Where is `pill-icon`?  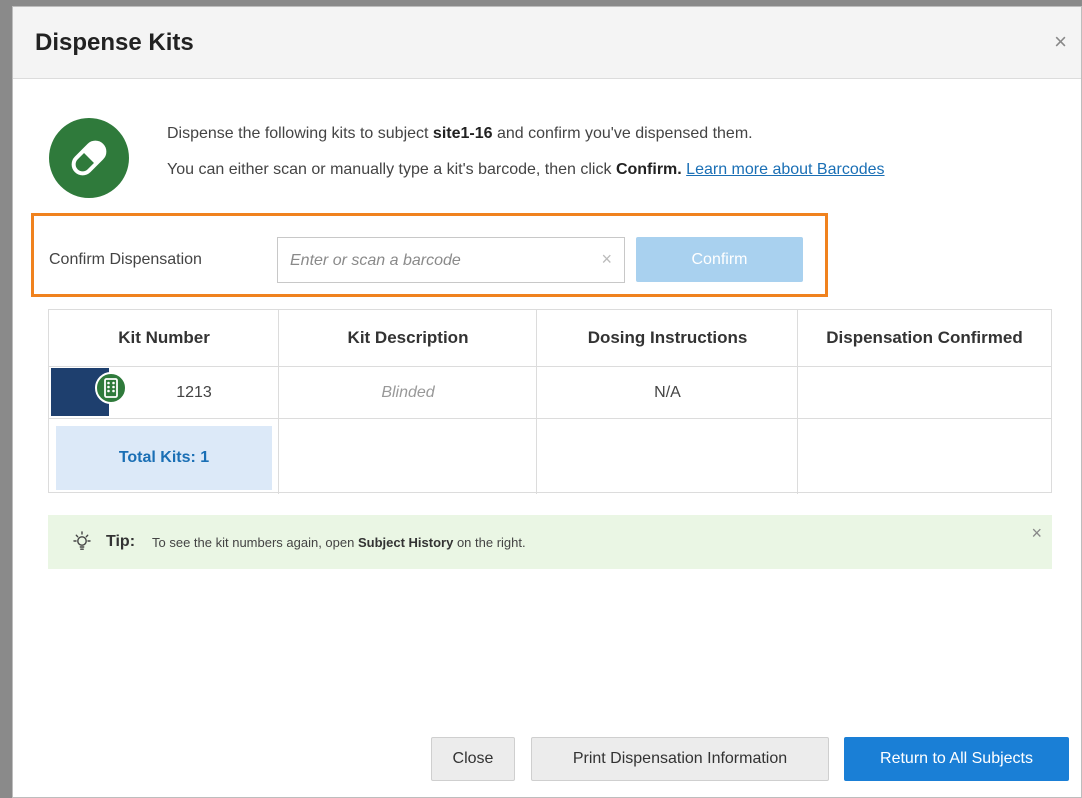
pill-icon is located at coordinates (89, 158).